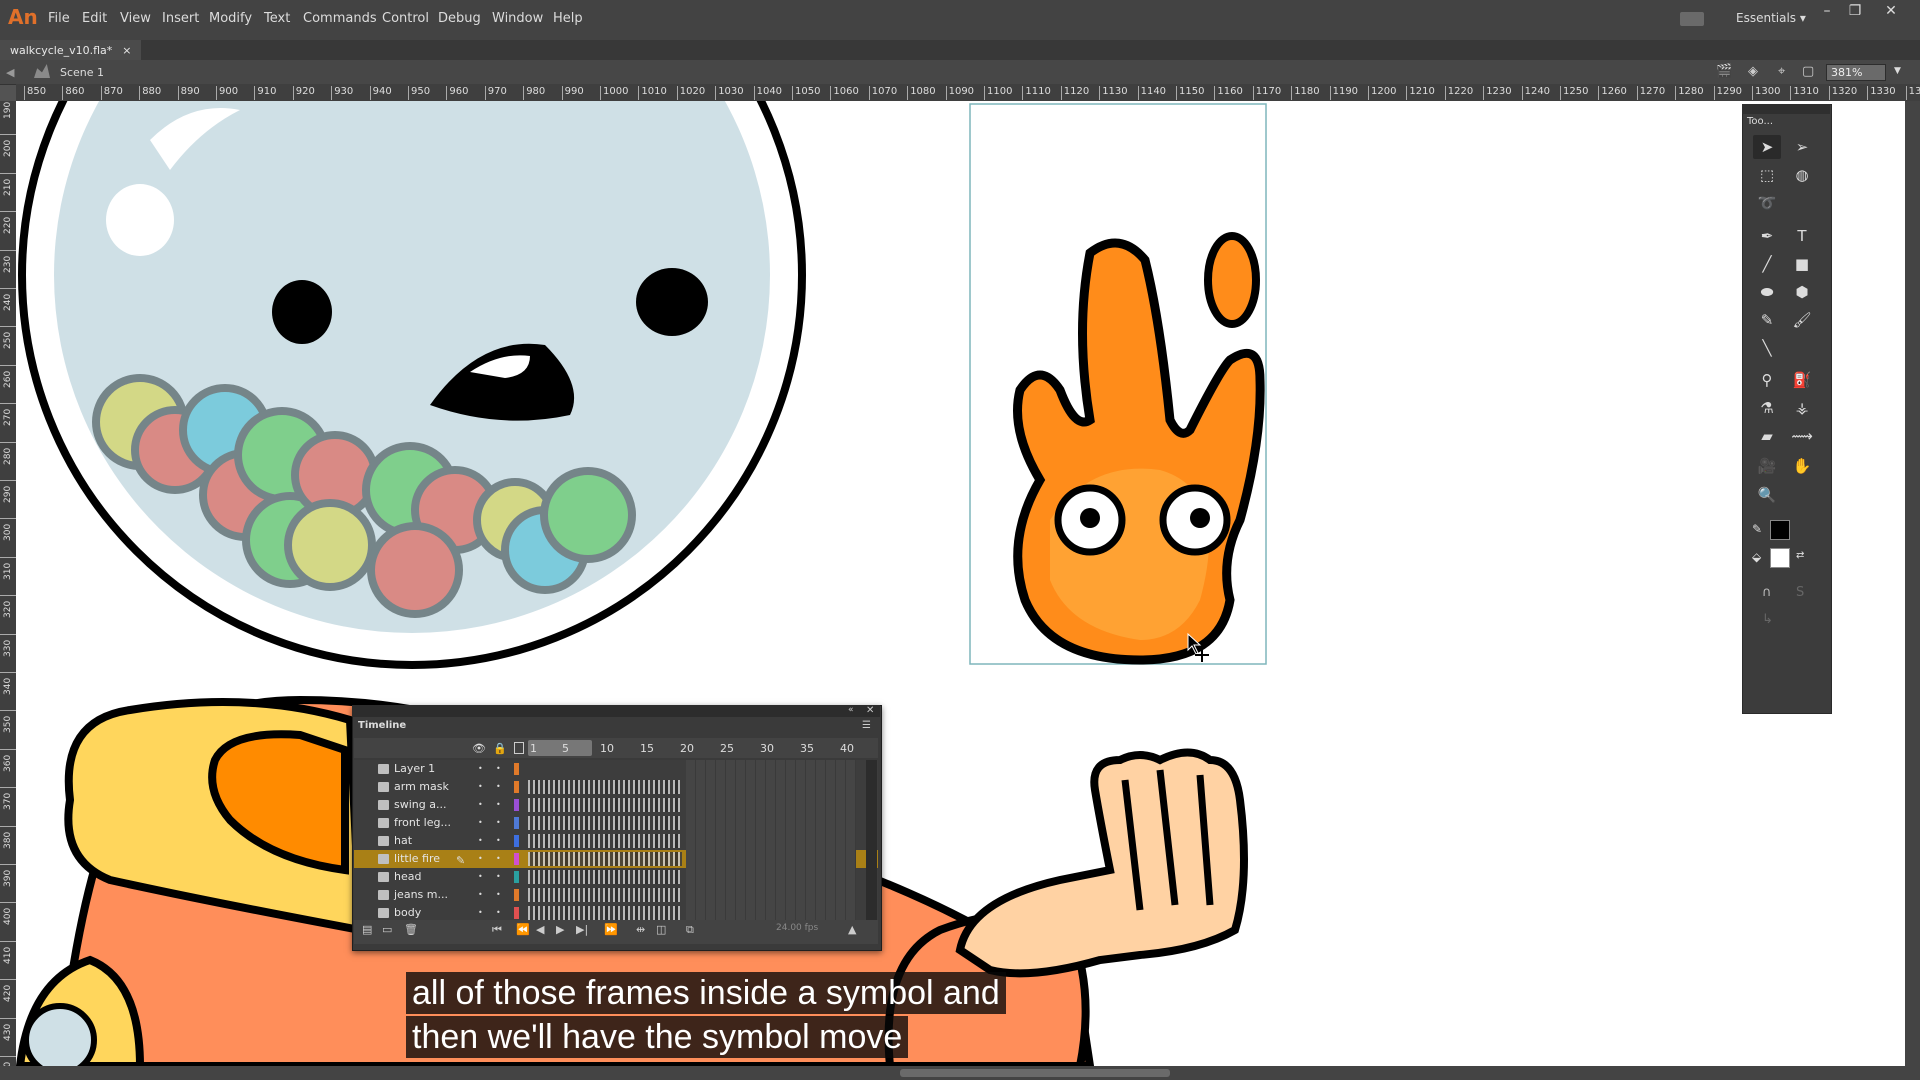  Describe the element at coordinates (1767, 619) in the screenshot. I see `straighten-icon: ↳` at that location.